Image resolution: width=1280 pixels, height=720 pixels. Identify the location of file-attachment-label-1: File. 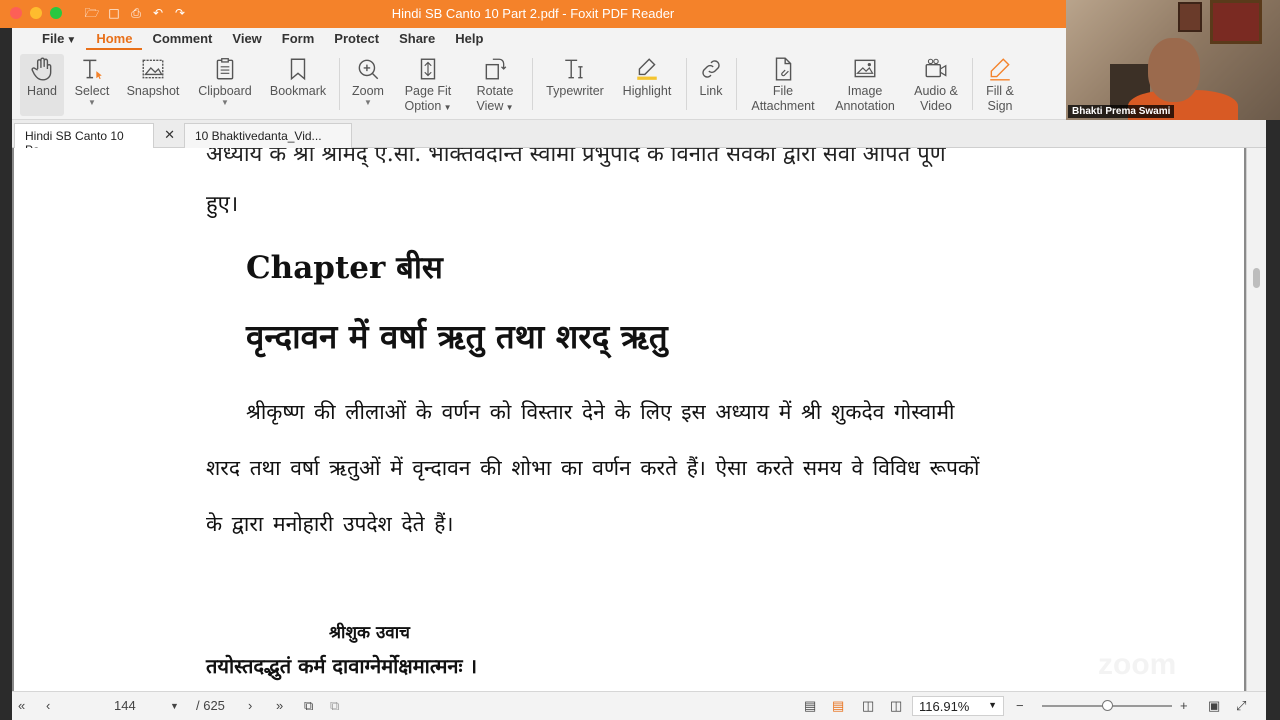
(783, 91).